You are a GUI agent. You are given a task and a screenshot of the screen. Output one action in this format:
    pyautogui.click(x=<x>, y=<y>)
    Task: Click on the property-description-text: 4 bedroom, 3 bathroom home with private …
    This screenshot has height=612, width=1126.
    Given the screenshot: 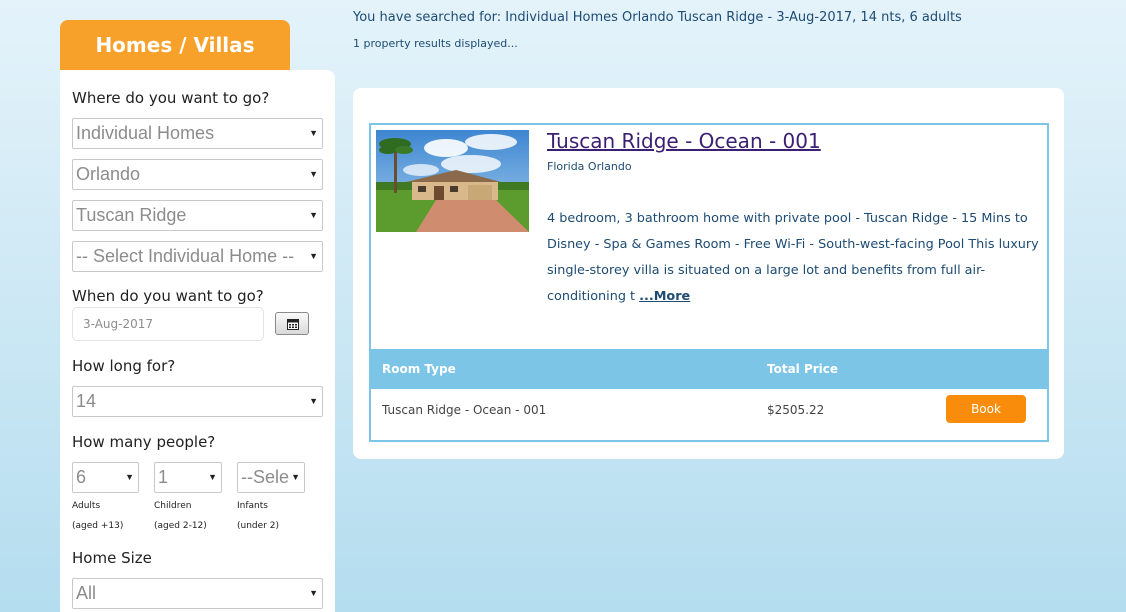 What is the action you would take?
    pyautogui.click(x=793, y=257)
    